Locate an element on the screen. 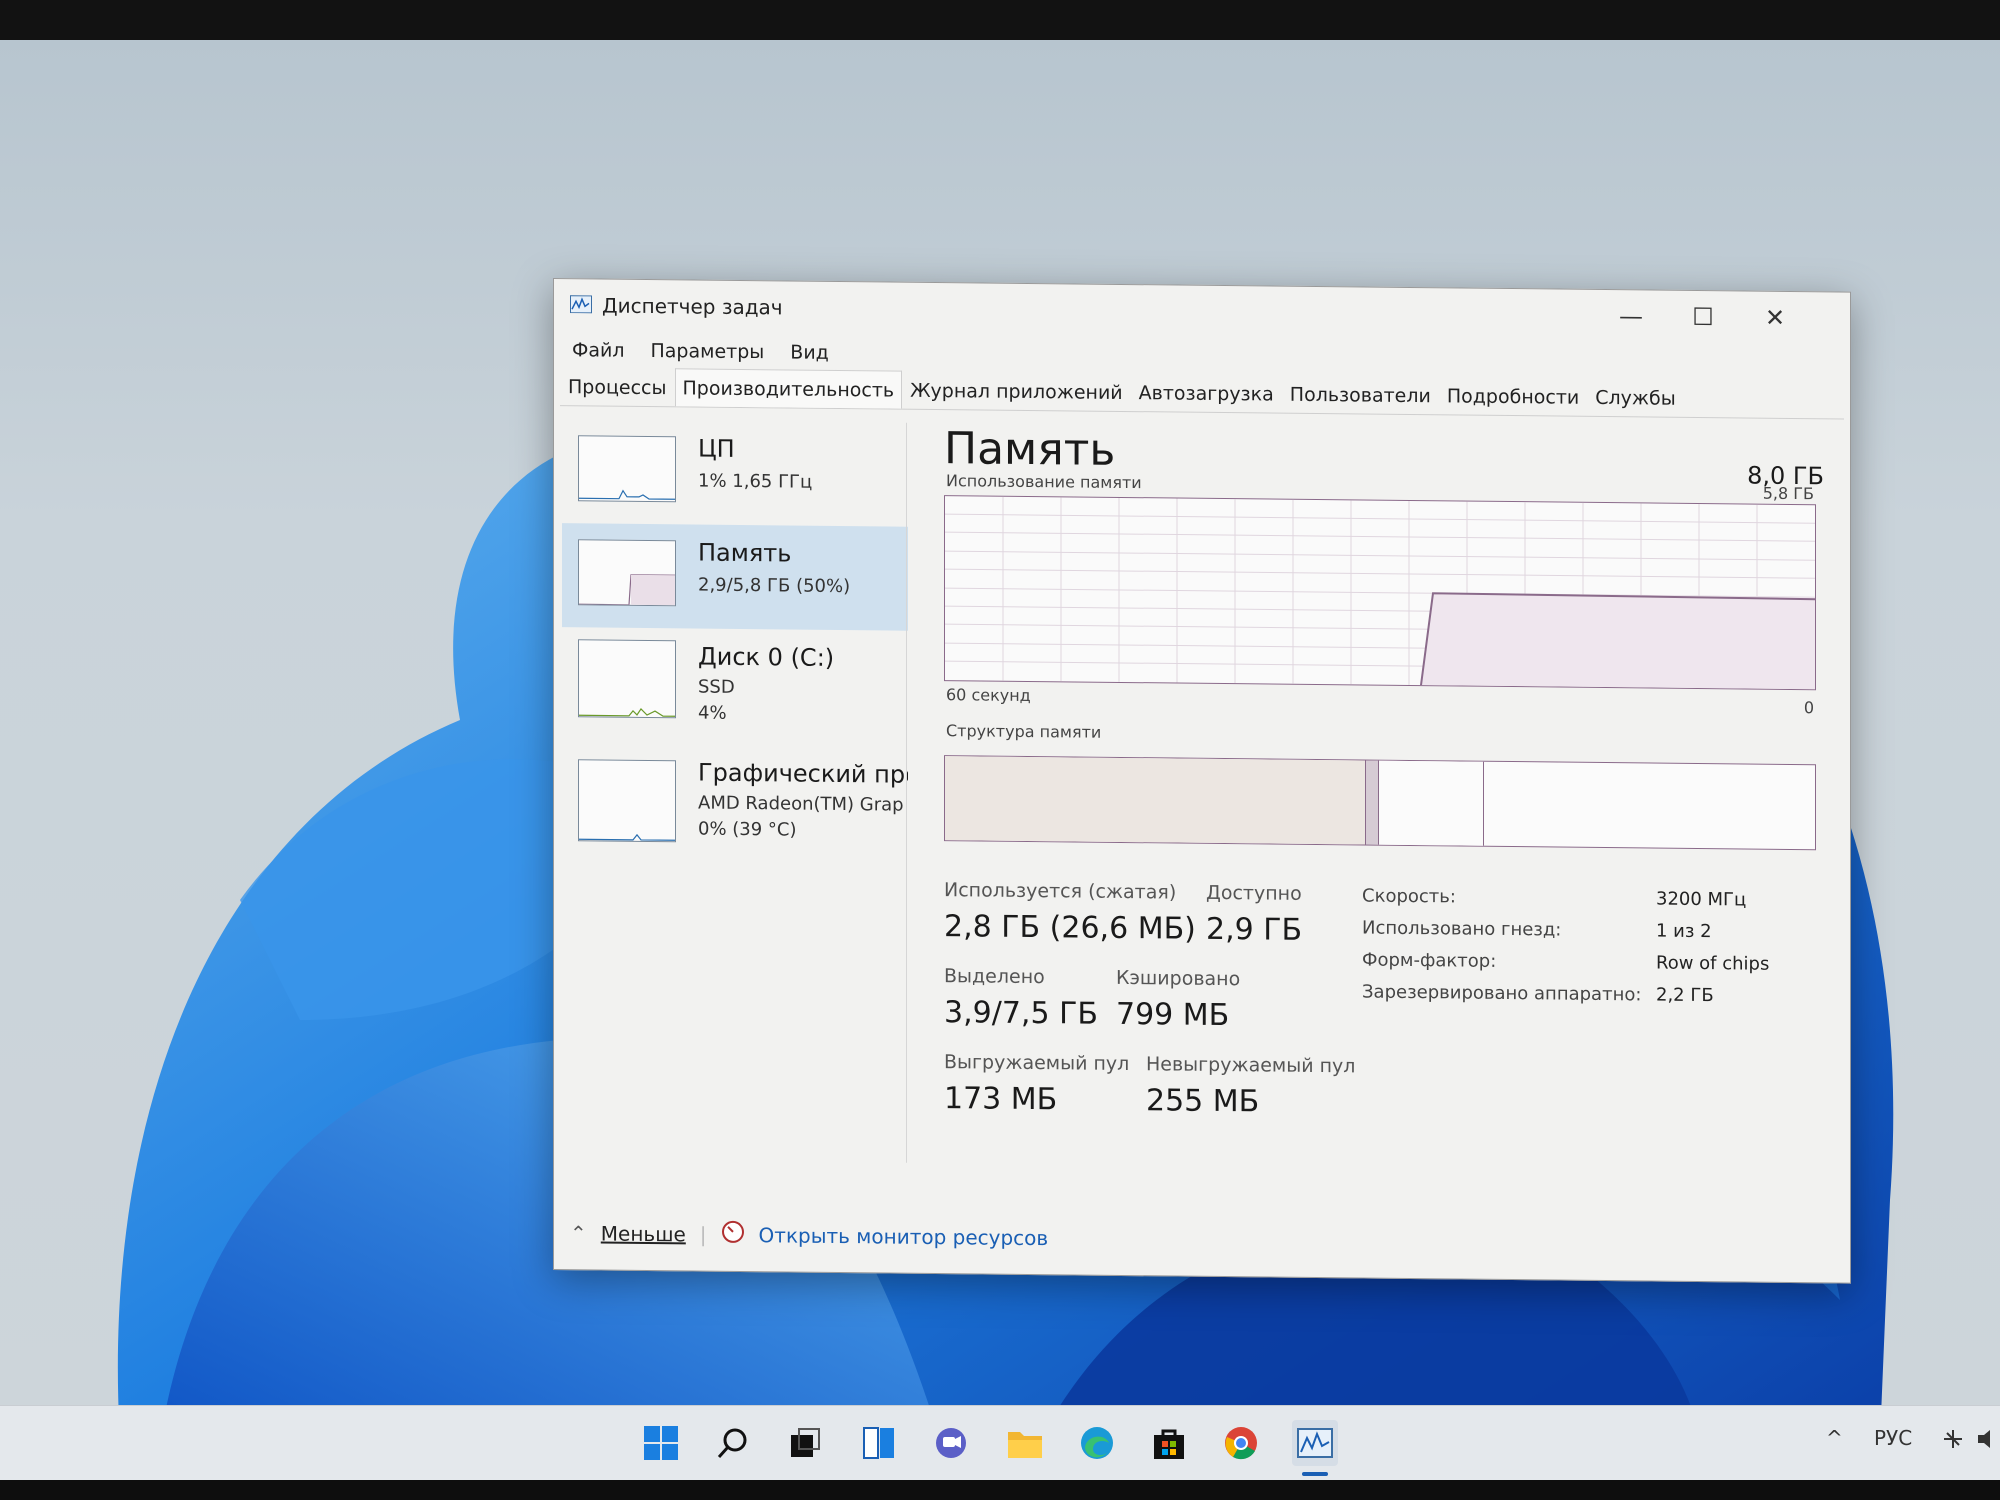  close-button: ✕ is located at coordinates (1775, 317).